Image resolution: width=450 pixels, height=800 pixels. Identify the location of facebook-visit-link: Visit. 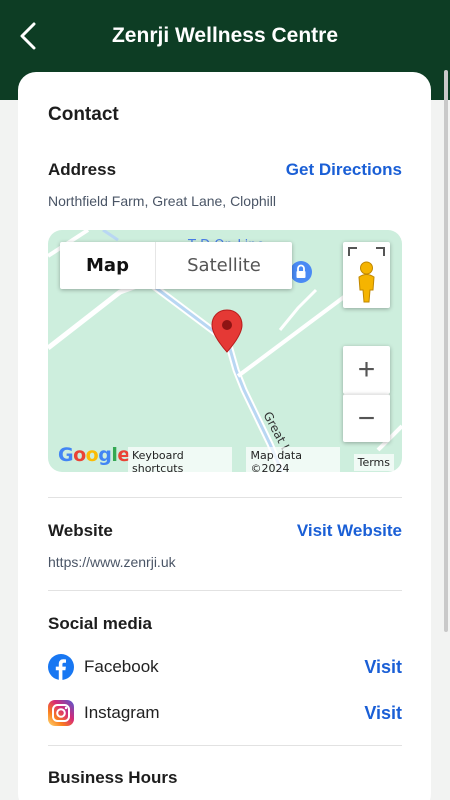
(383, 667).